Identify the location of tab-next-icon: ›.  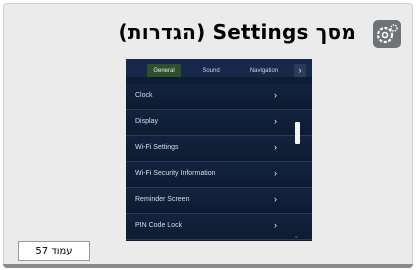
(300, 70).